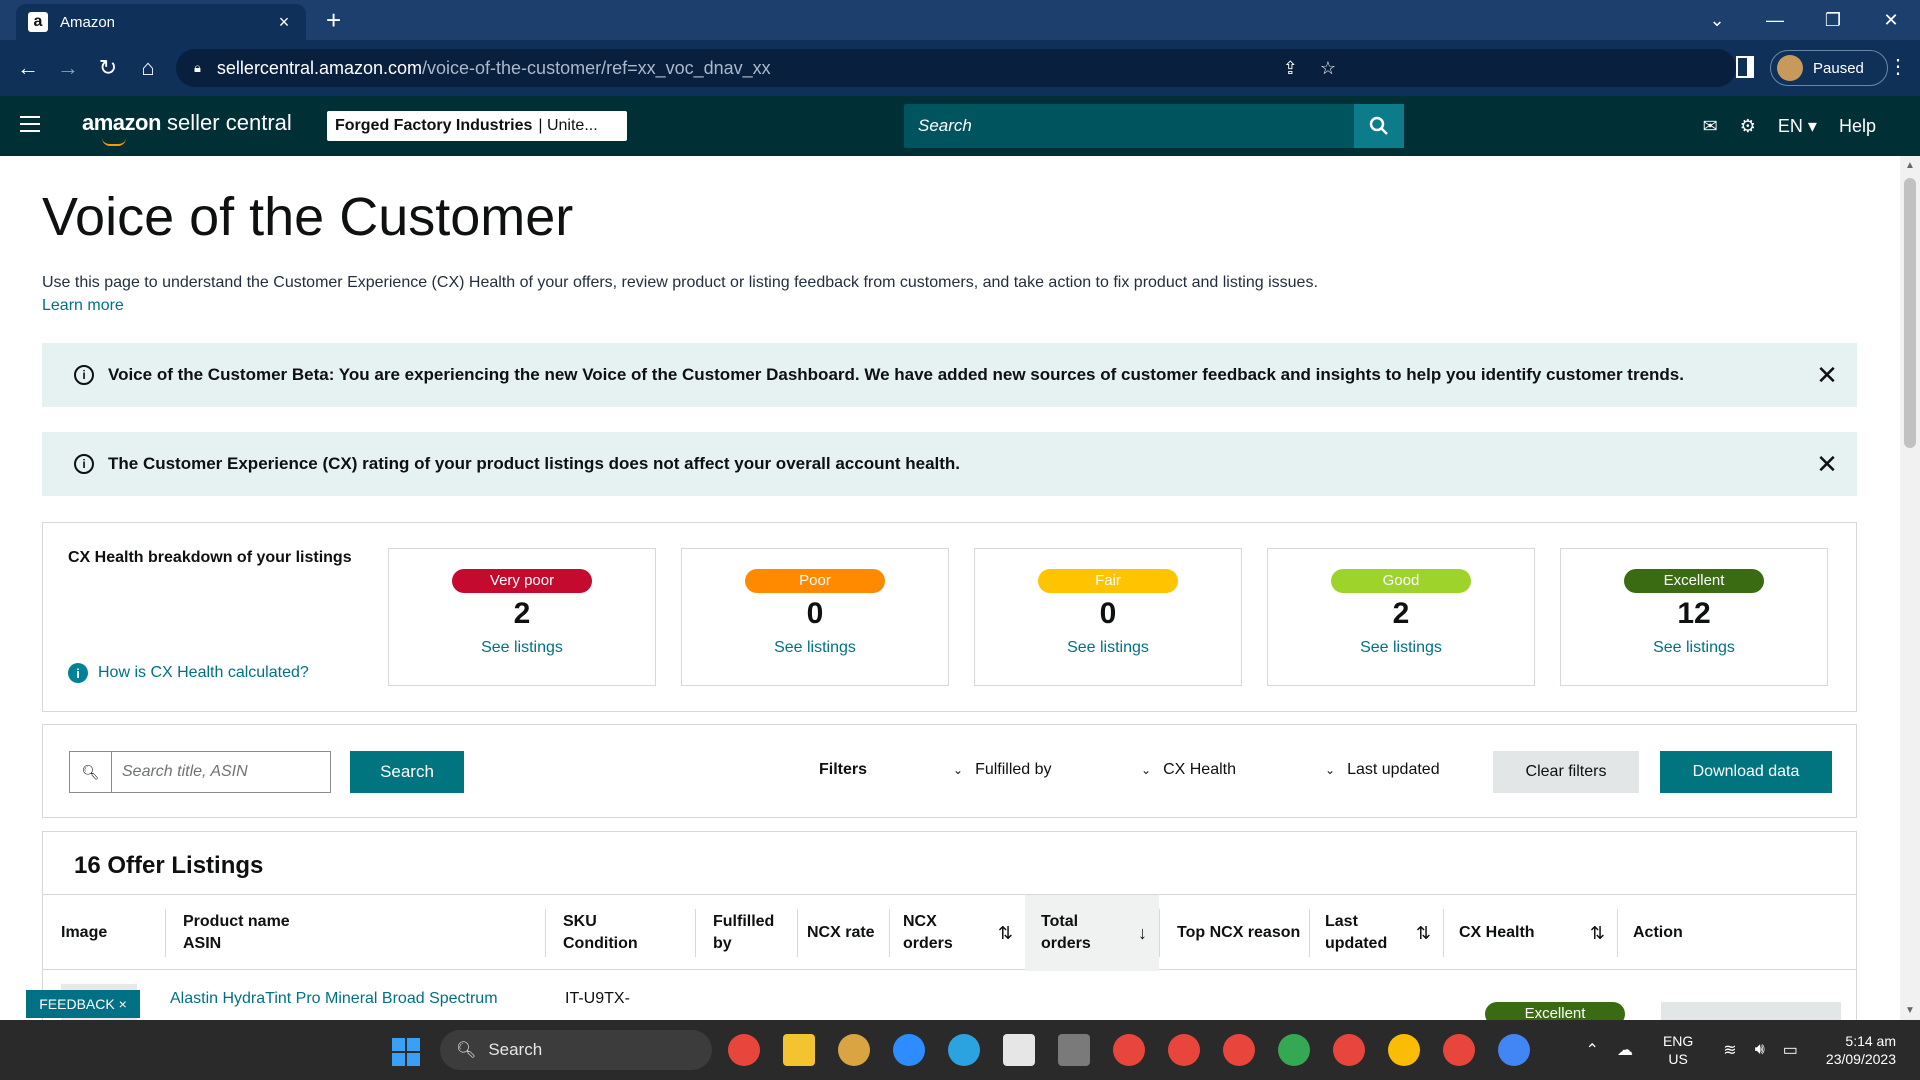  I want to click on share-icon: ⇪, so click(1290, 68).